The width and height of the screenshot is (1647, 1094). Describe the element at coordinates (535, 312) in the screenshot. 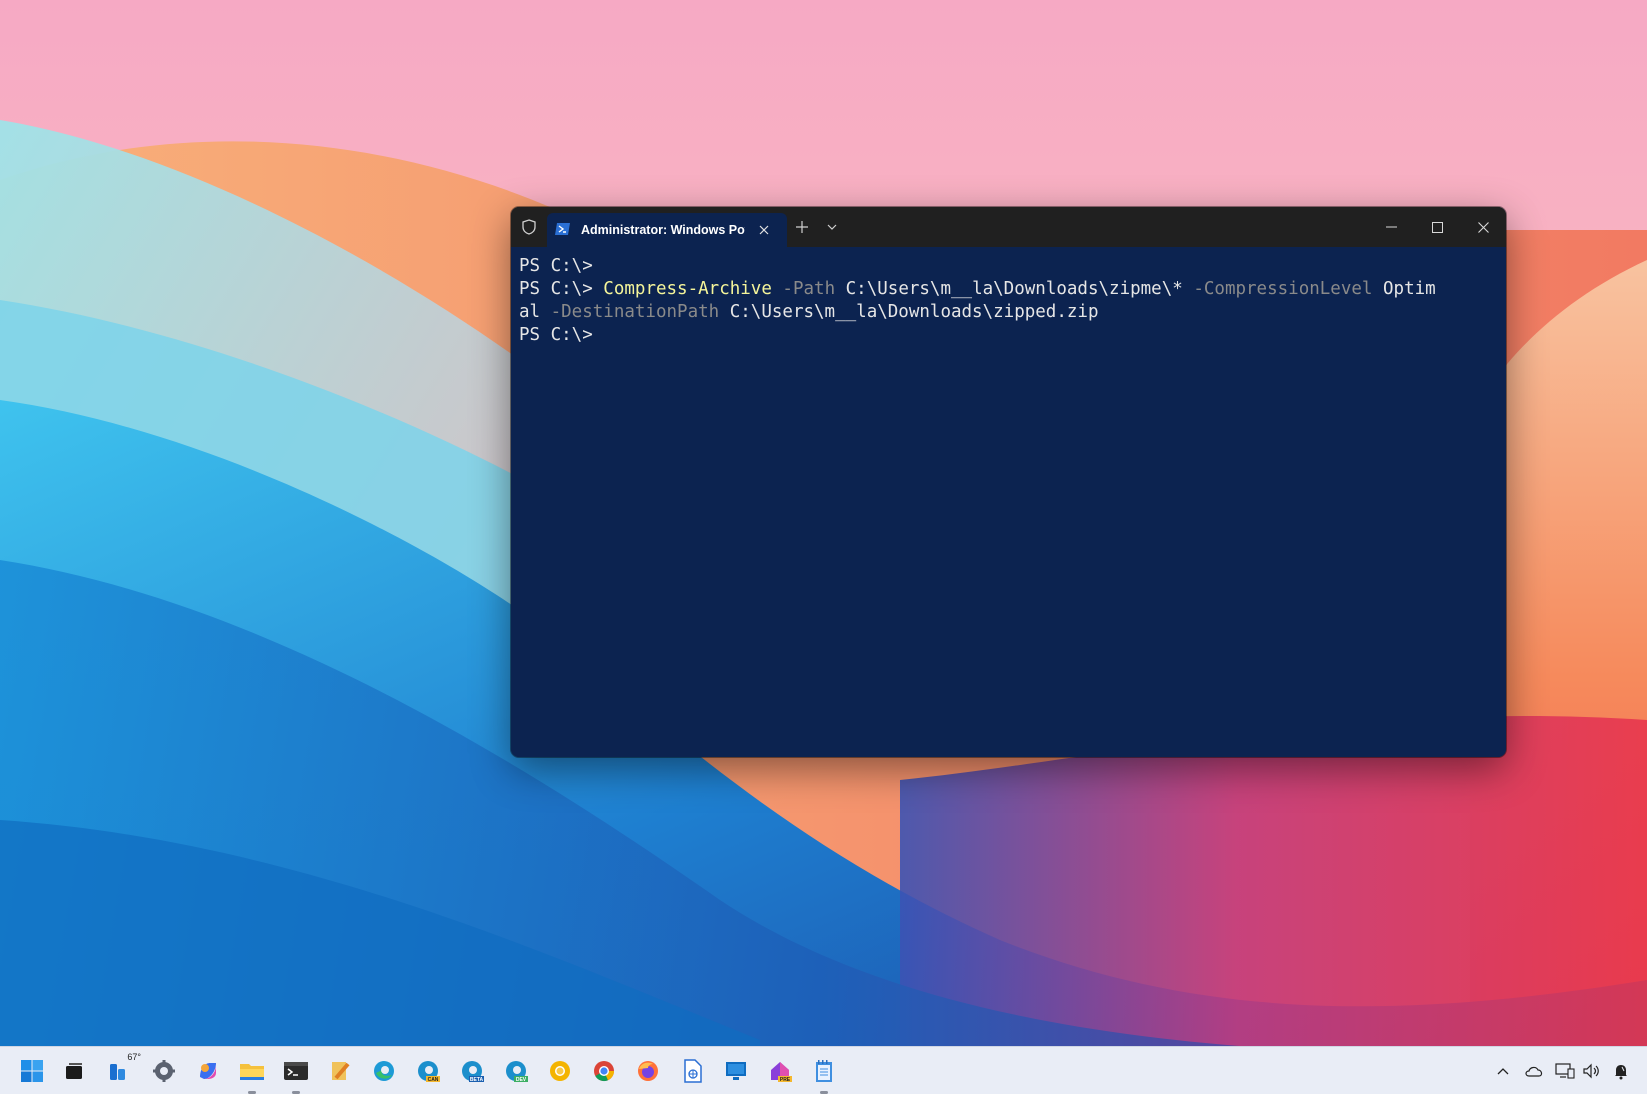

I see `console-text: al` at that location.